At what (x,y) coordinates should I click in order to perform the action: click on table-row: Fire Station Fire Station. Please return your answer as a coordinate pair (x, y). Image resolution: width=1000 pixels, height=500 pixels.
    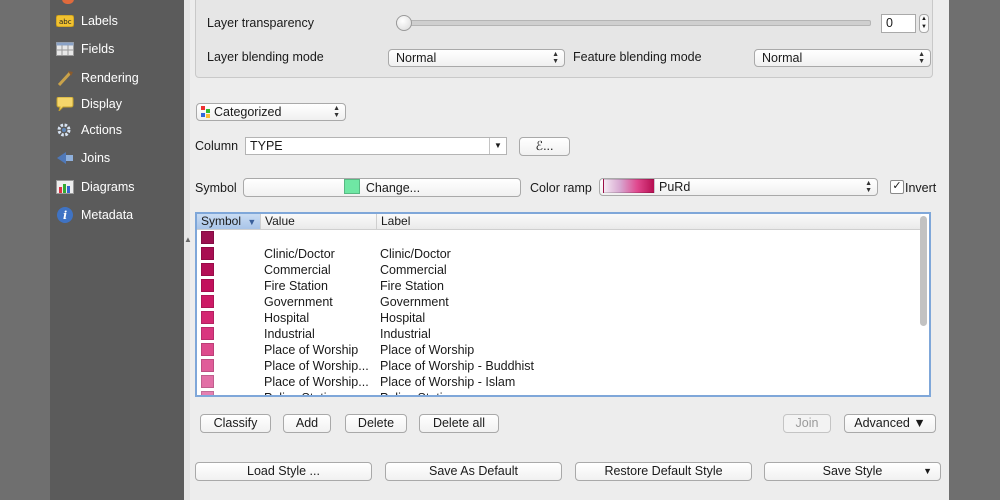
    Looking at the image, I should click on (559, 286).